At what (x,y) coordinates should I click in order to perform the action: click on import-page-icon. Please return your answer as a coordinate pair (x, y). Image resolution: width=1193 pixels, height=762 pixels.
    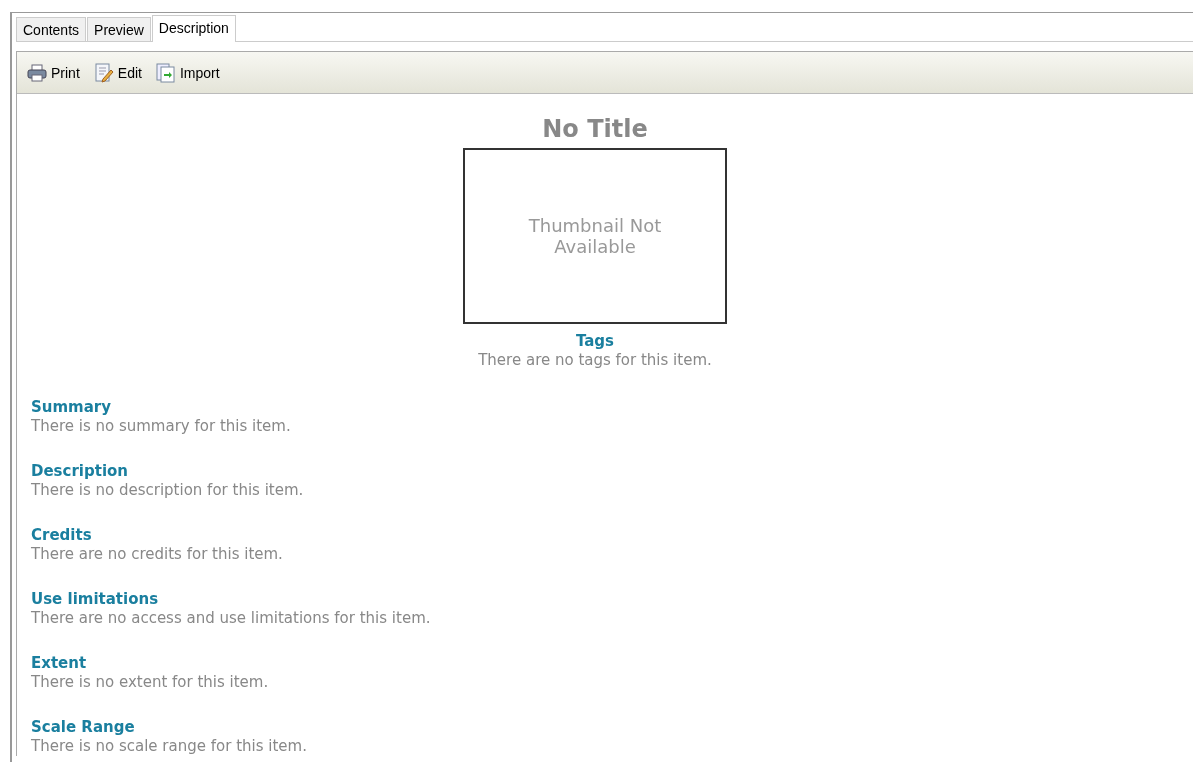
    Looking at the image, I should click on (165, 72).